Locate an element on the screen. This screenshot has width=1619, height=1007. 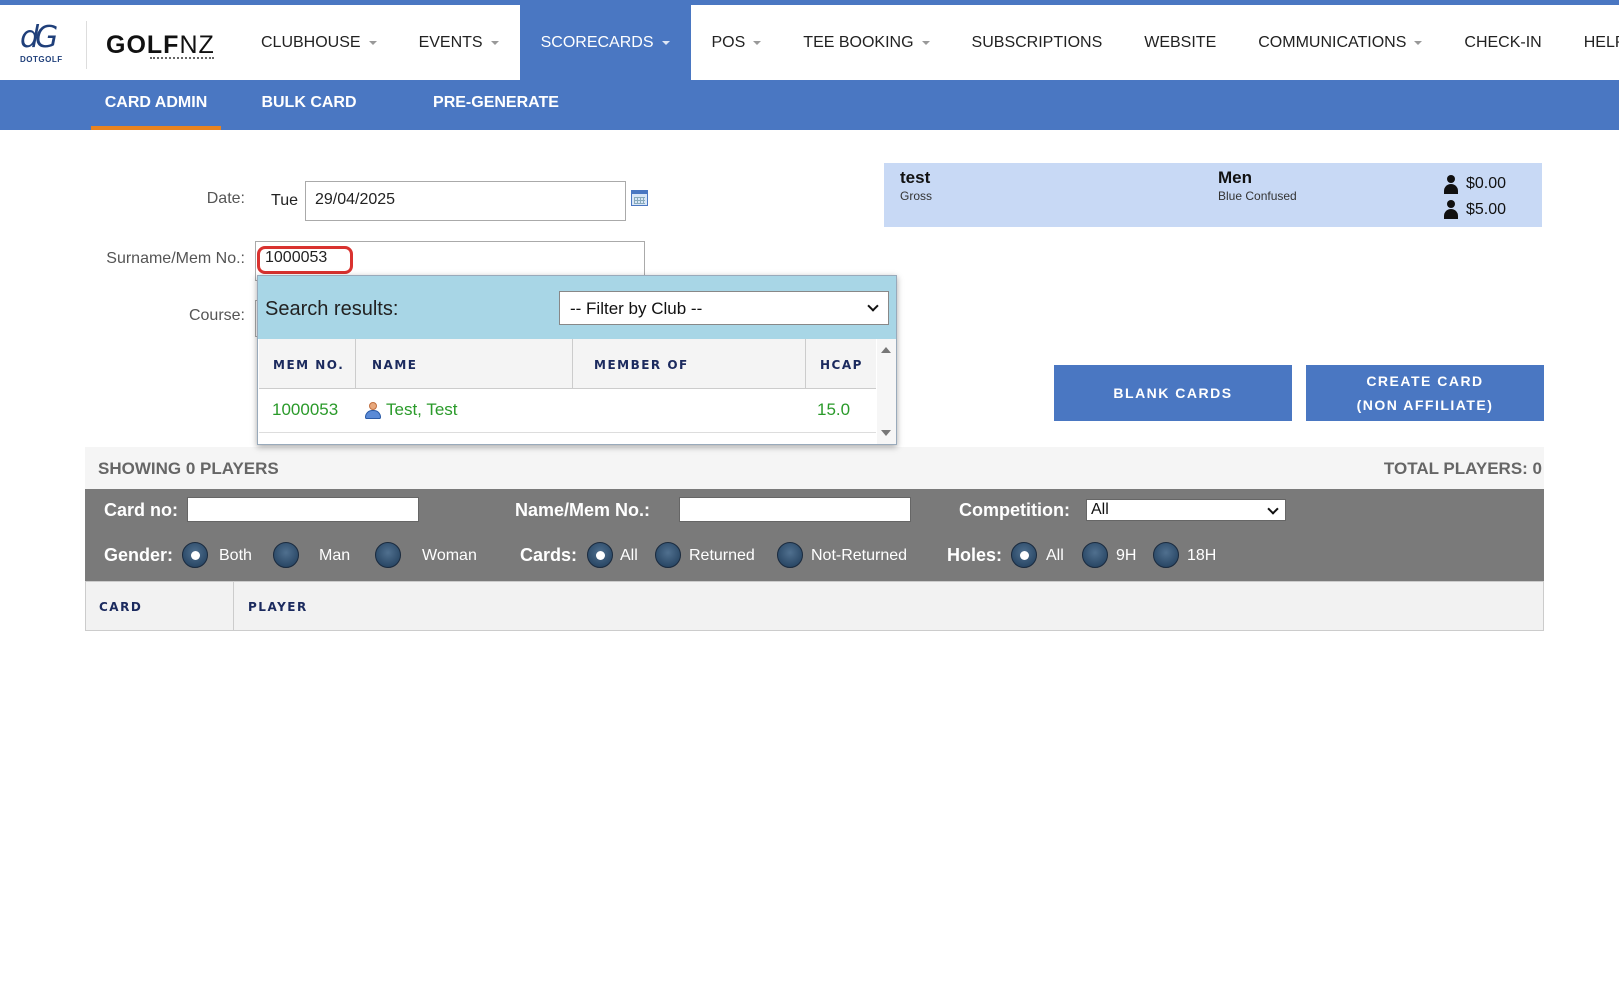
menu-label: TEE BOOKING is located at coordinates (858, 42).